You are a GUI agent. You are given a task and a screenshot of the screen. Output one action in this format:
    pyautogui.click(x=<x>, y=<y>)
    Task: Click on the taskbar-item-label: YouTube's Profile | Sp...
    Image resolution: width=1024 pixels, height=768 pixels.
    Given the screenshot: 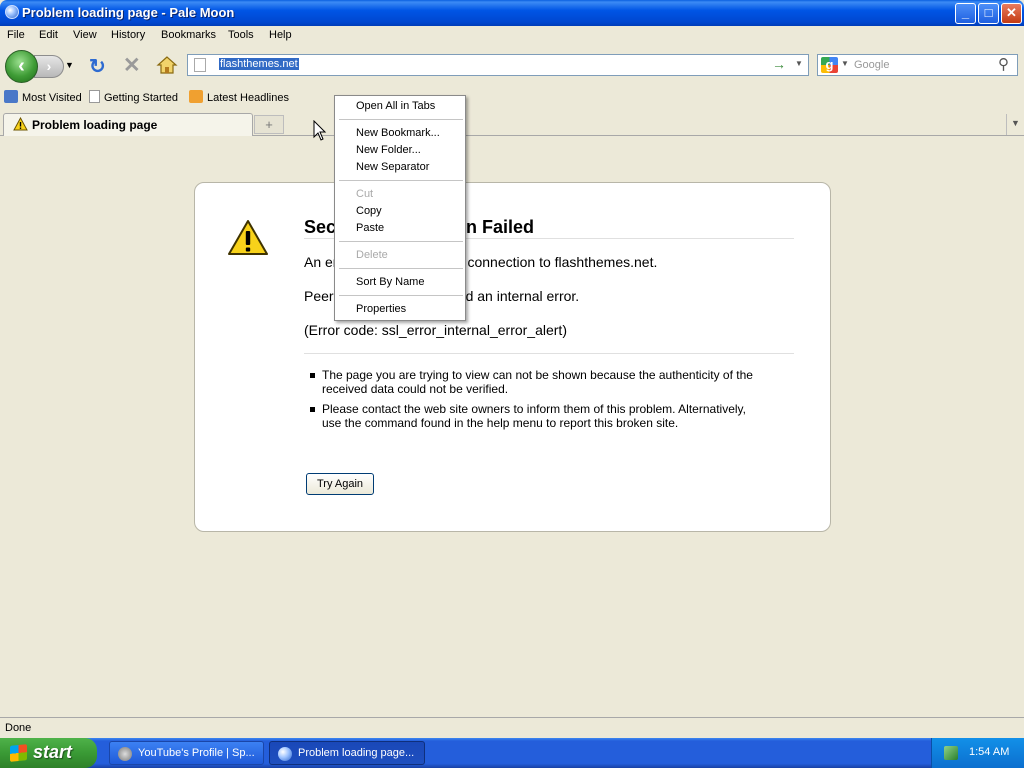 What is the action you would take?
    pyautogui.click(x=196, y=753)
    